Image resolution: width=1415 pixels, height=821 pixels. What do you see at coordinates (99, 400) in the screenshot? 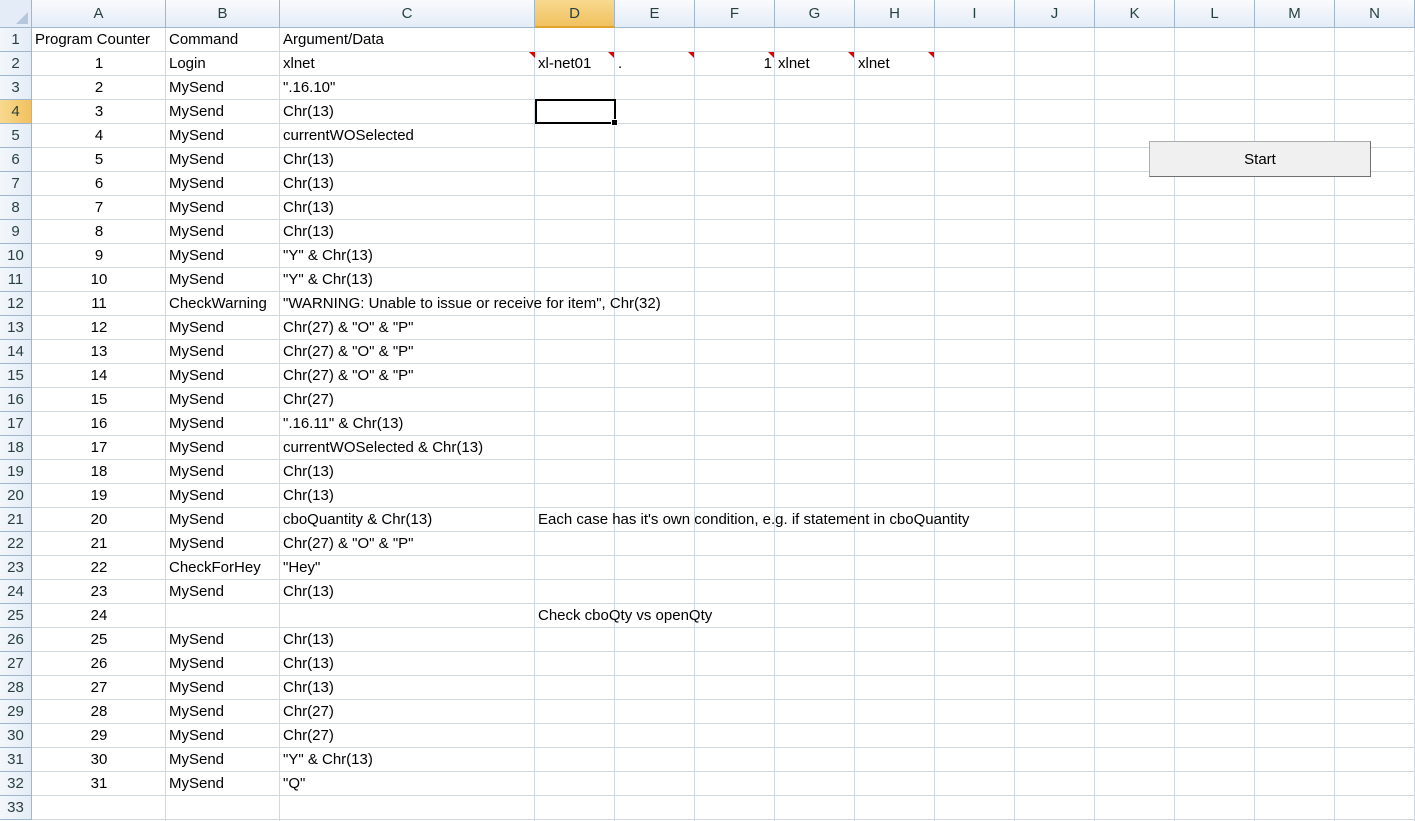
I see `cell-a16: 15` at bounding box center [99, 400].